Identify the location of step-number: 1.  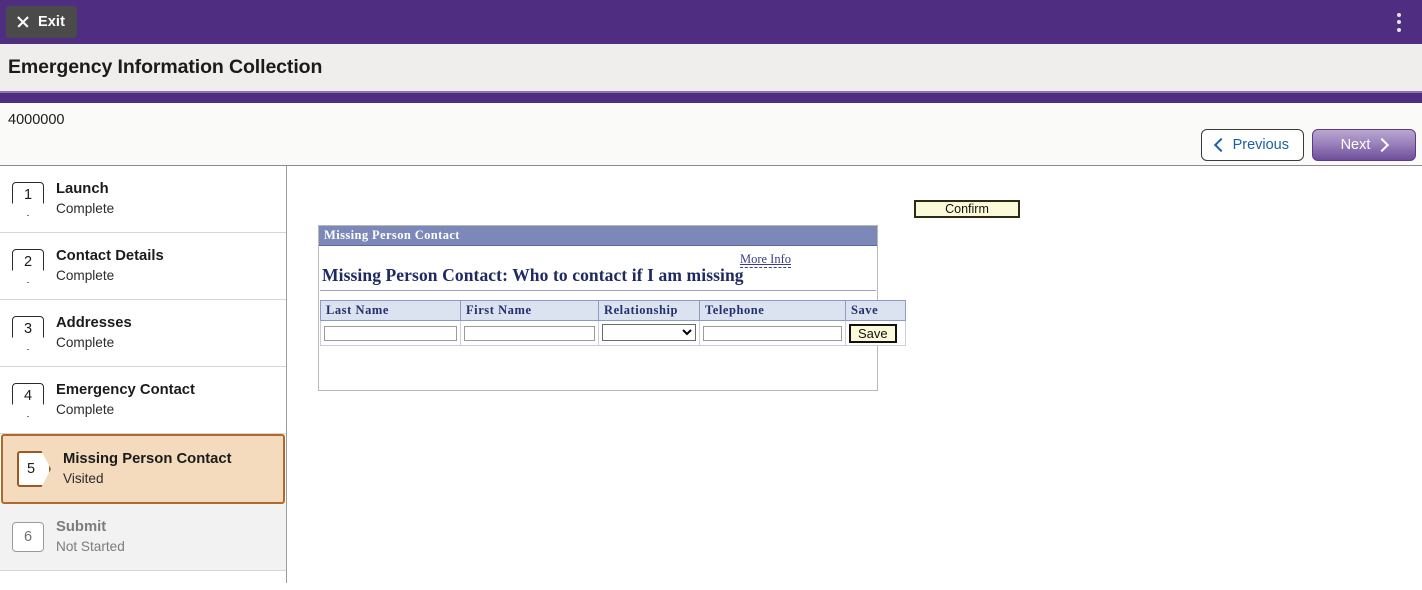
(28, 195).